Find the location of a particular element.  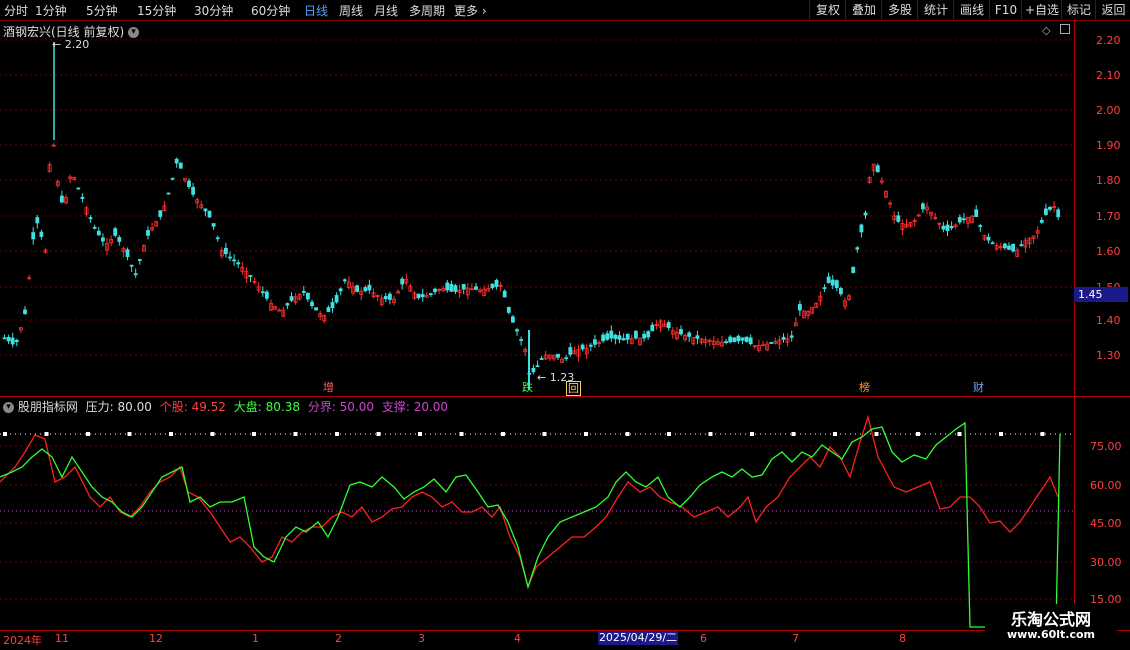

event-marker-榜: 榜 is located at coordinates (864, 387).